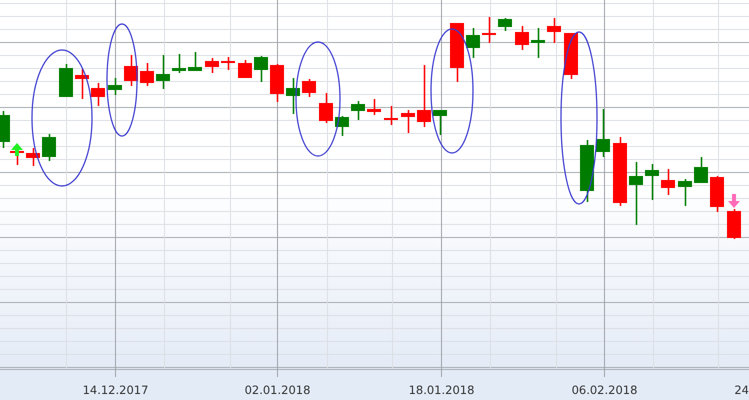  Describe the element at coordinates (734, 201) in the screenshot. I see `down-arrow-icon` at that location.